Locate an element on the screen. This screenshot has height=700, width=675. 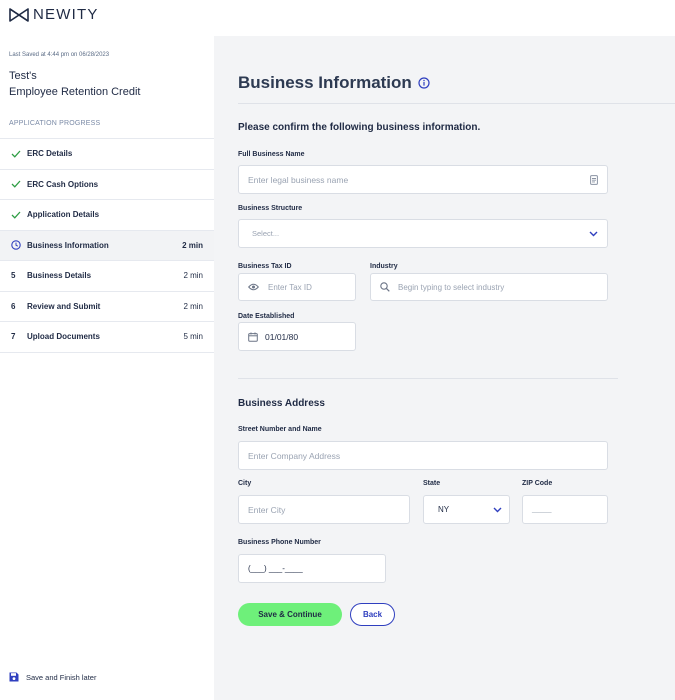
step-label: Application Details is located at coordinates (63, 215).